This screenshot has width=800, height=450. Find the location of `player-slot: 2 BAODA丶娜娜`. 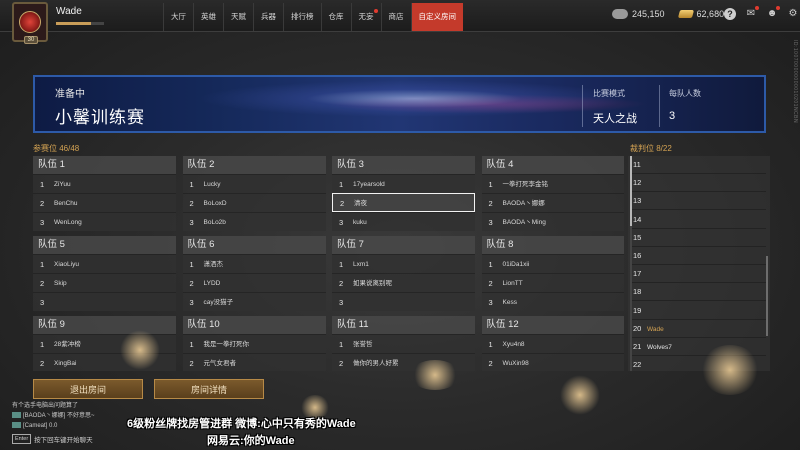

player-slot: 2 BAODA丶娜娜 is located at coordinates (552, 202).